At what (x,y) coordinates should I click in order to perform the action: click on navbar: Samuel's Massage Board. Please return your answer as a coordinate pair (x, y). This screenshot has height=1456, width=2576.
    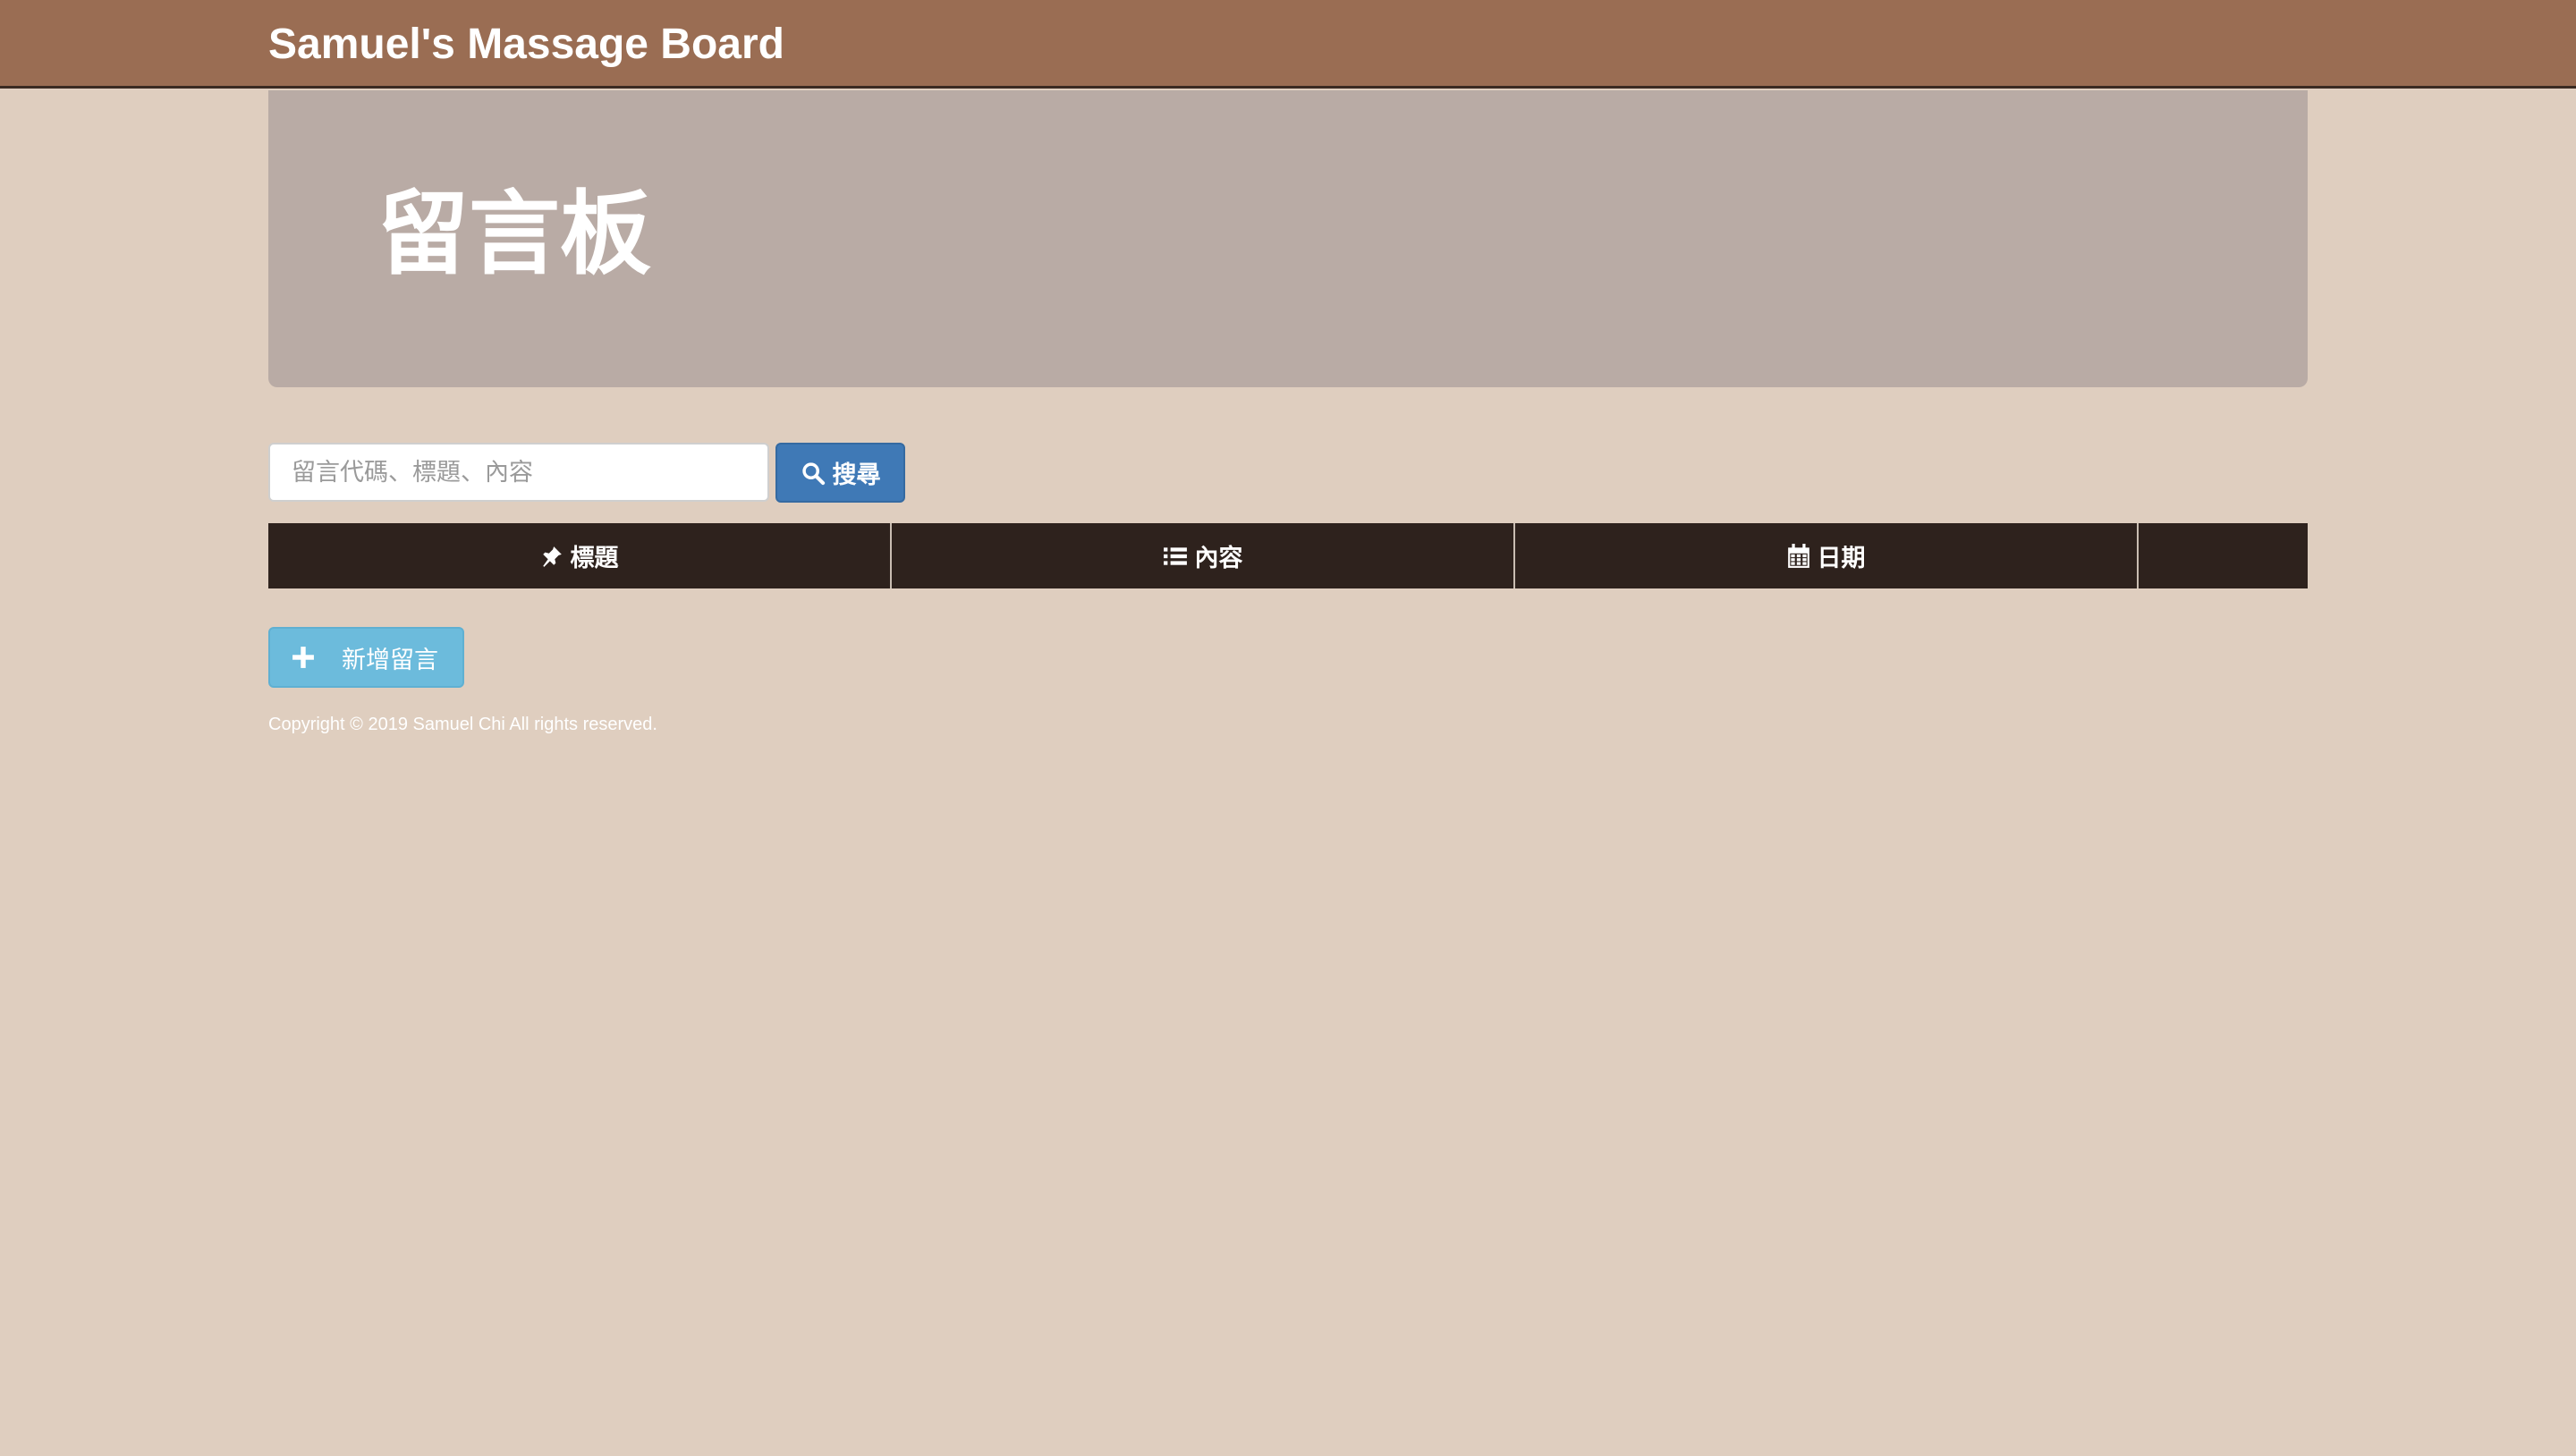
    Looking at the image, I should click on (1288, 44).